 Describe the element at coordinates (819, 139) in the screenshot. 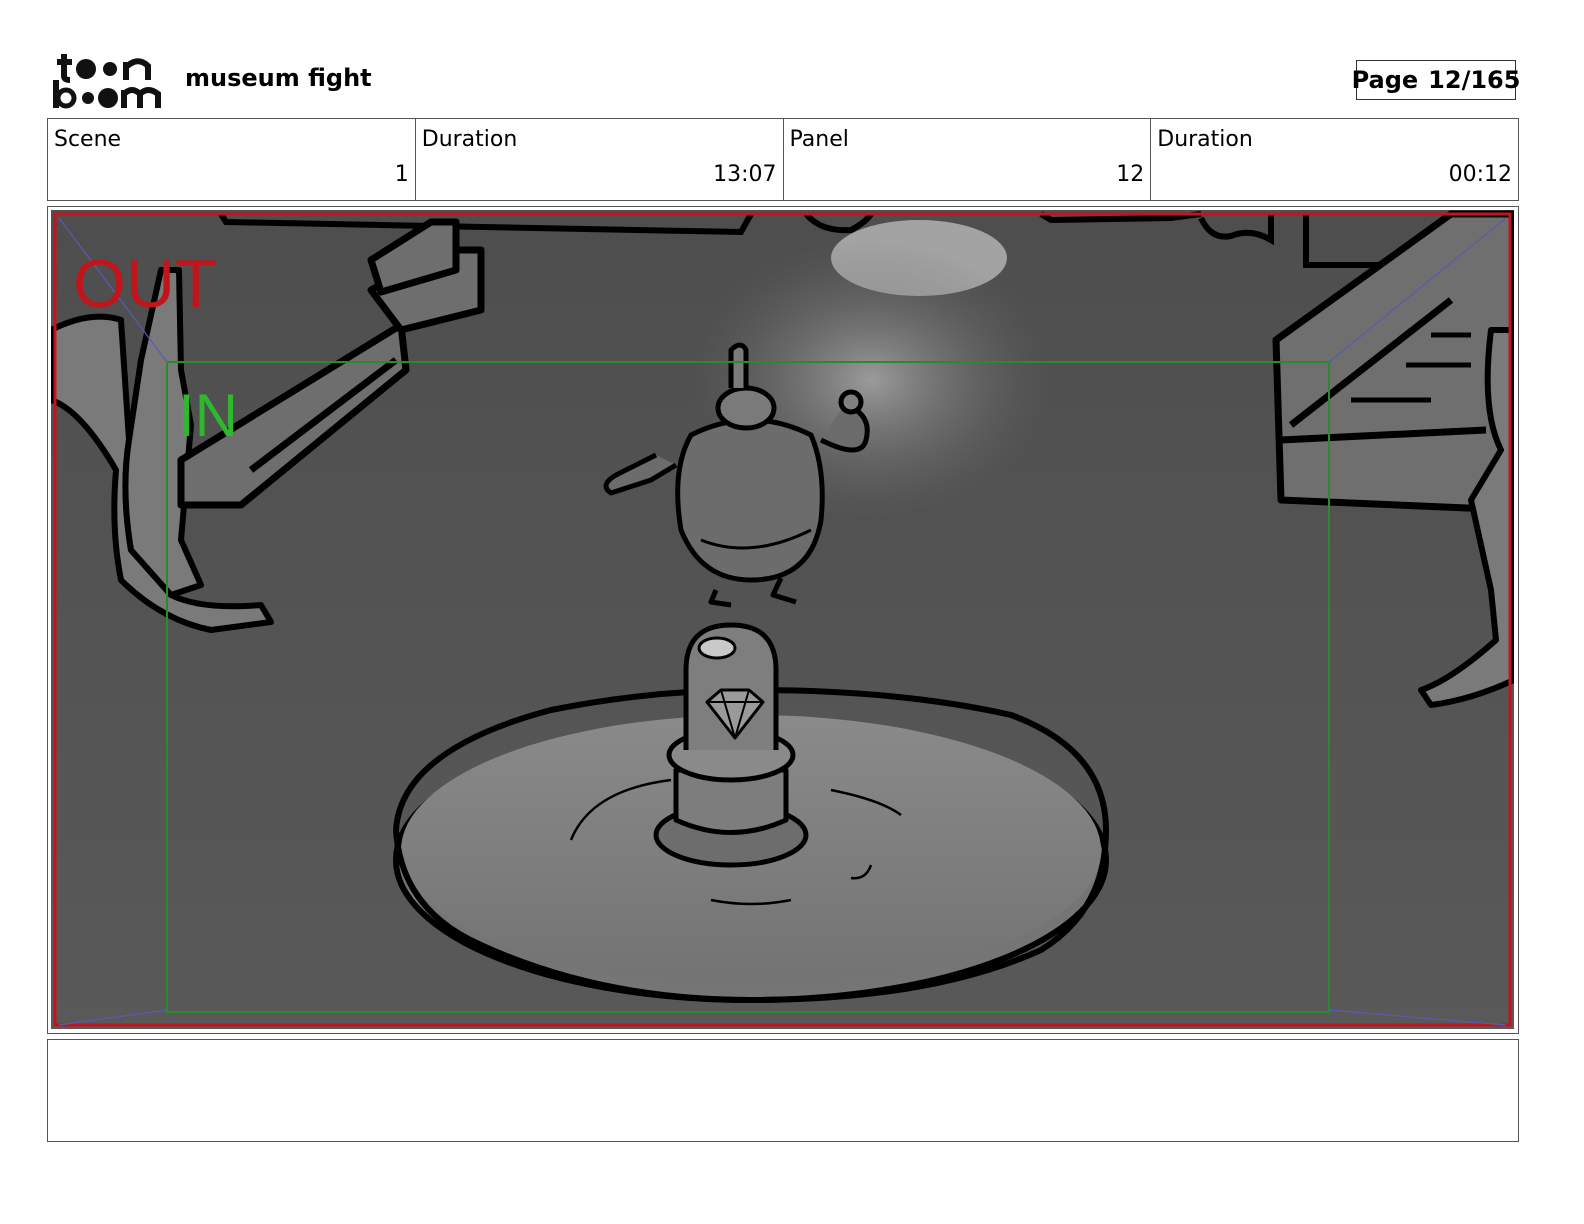

I see `panel-label: Panel` at that location.